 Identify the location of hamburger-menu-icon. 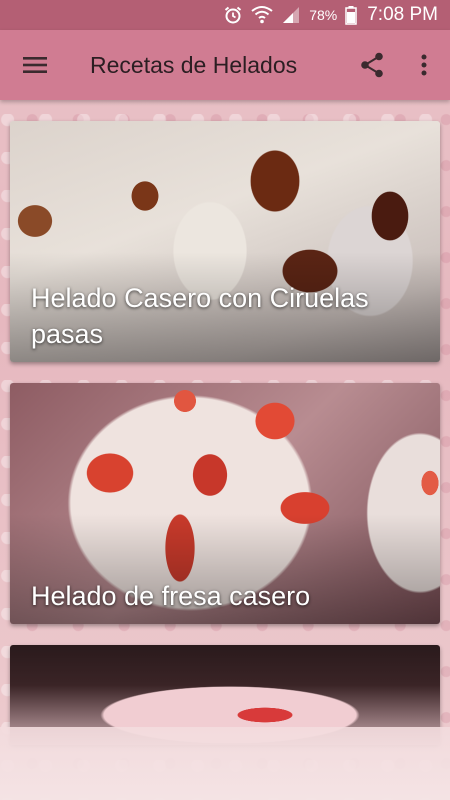
(35, 65).